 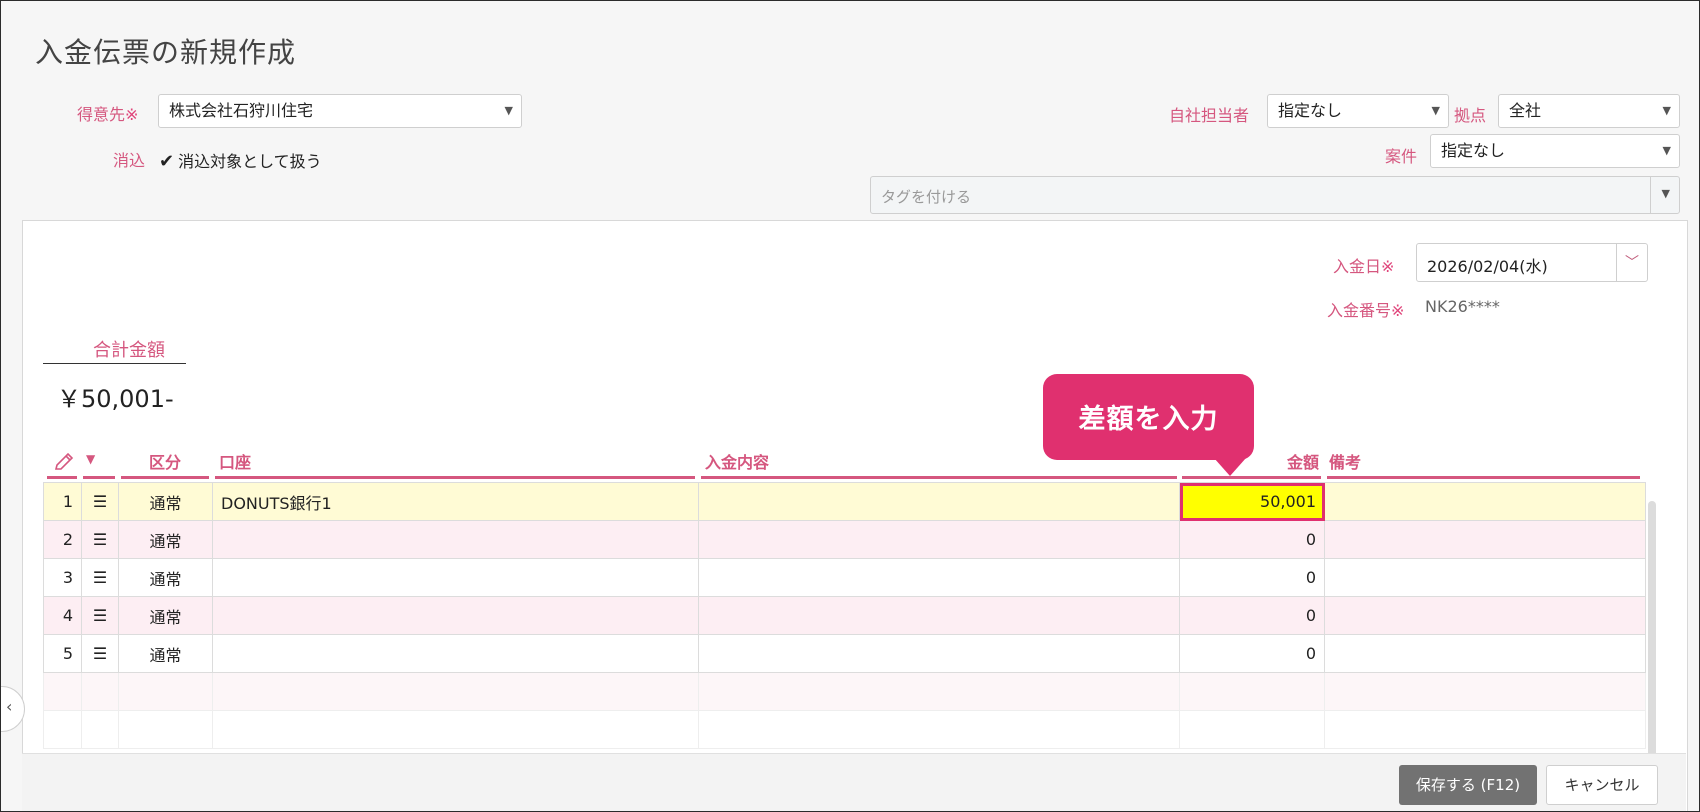 What do you see at coordinates (1470, 115) in the screenshot?
I see `branch-label: 拠点` at bounding box center [1470, 115].